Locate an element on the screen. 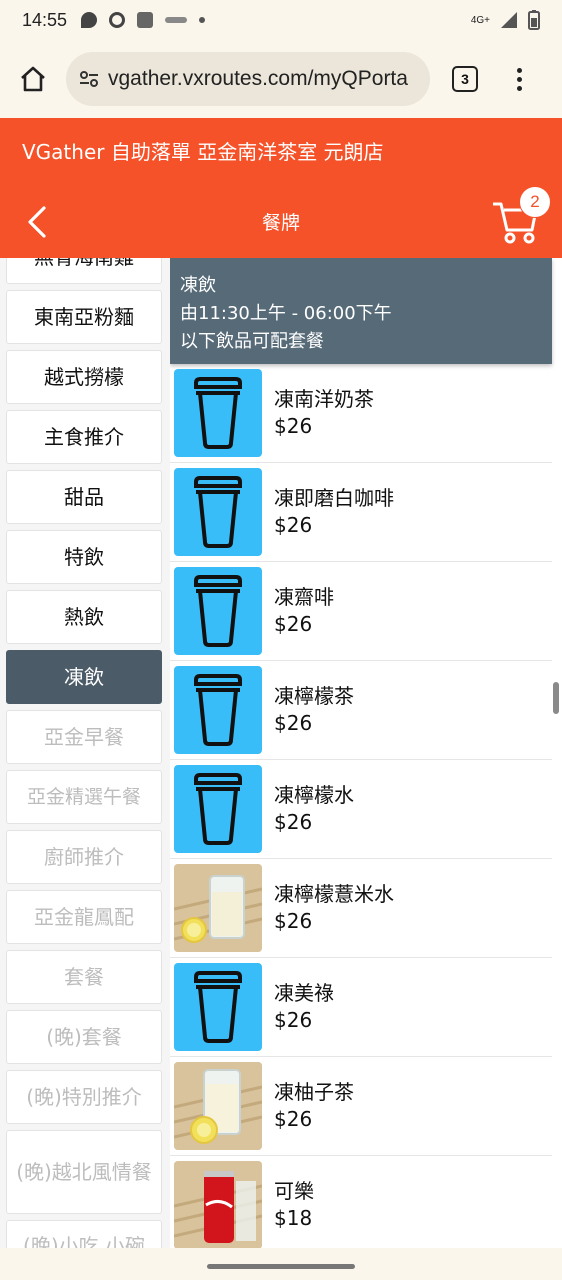 This screenshot has height=1280, width=562. category-label: (晚)小吃 小碗 is located at coordinates (84, 1241).